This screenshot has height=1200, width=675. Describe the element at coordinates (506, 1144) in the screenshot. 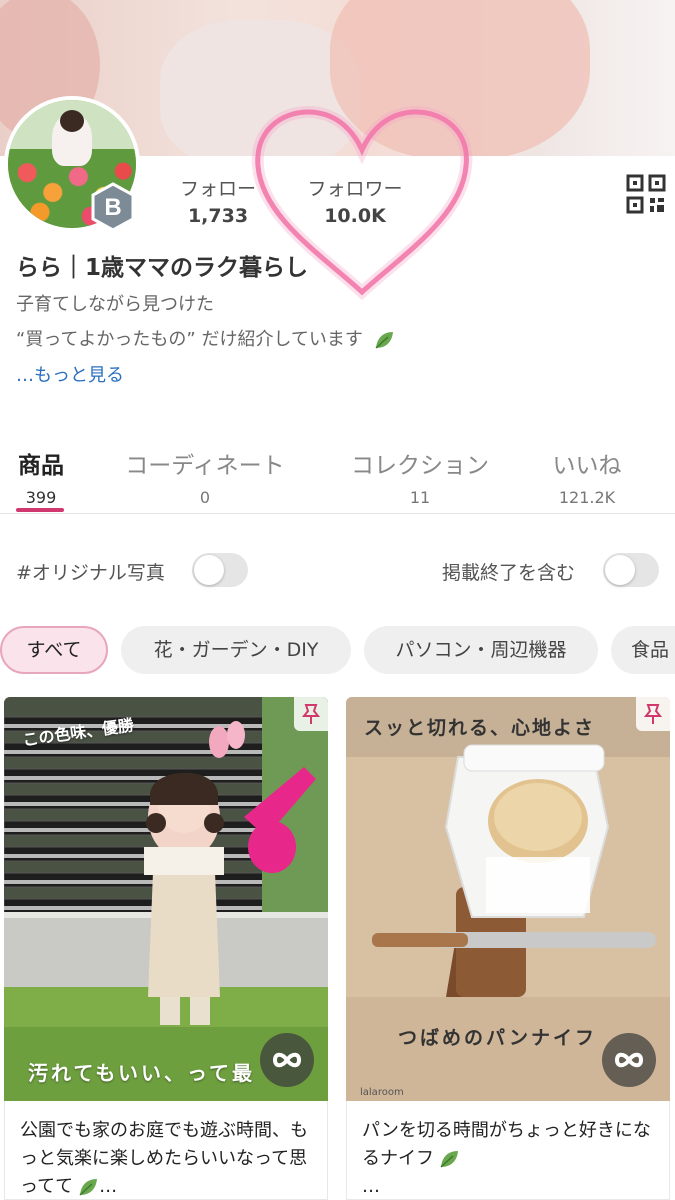

I see `caption-text: パンを切る時間がちょっと好きになるナイフ` at that location.